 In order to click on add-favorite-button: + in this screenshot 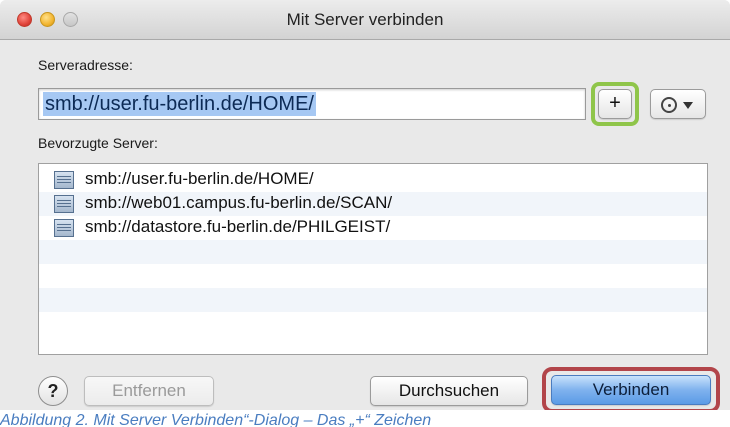, I will do `click(615, 104)`.